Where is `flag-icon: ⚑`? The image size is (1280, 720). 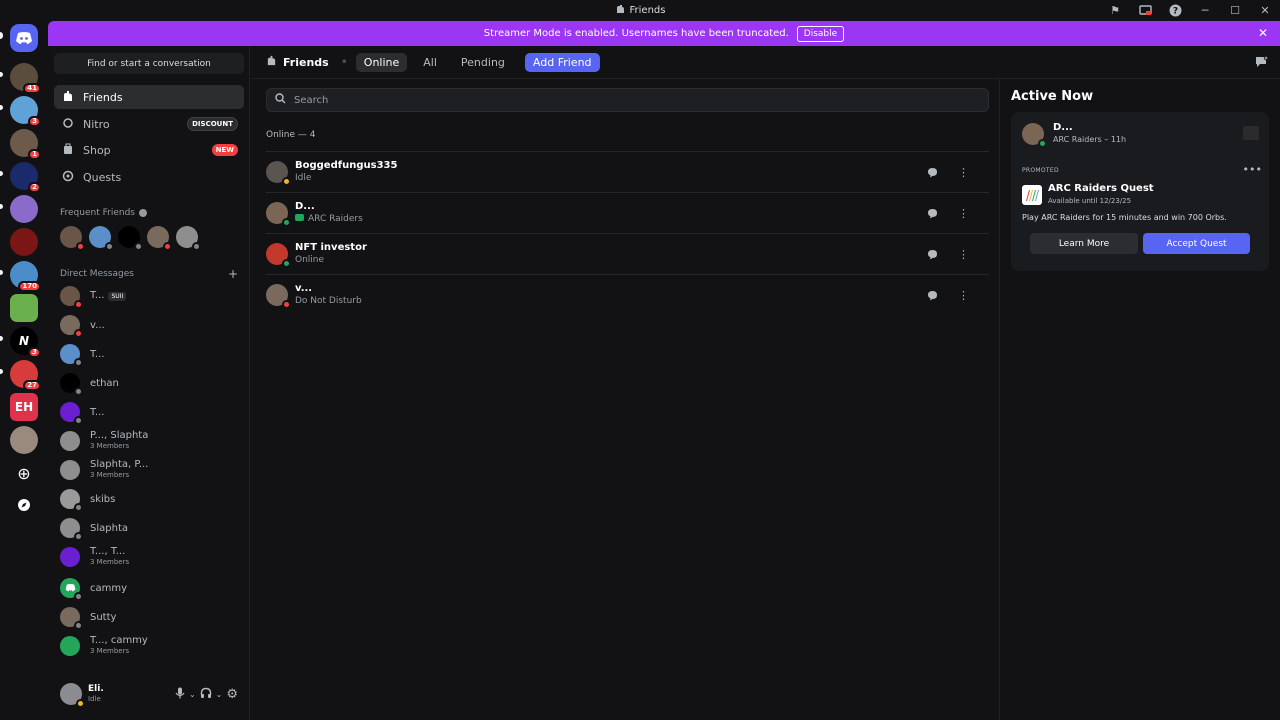
flag-icon: ⚑ is located at coordinates (1115, 10).